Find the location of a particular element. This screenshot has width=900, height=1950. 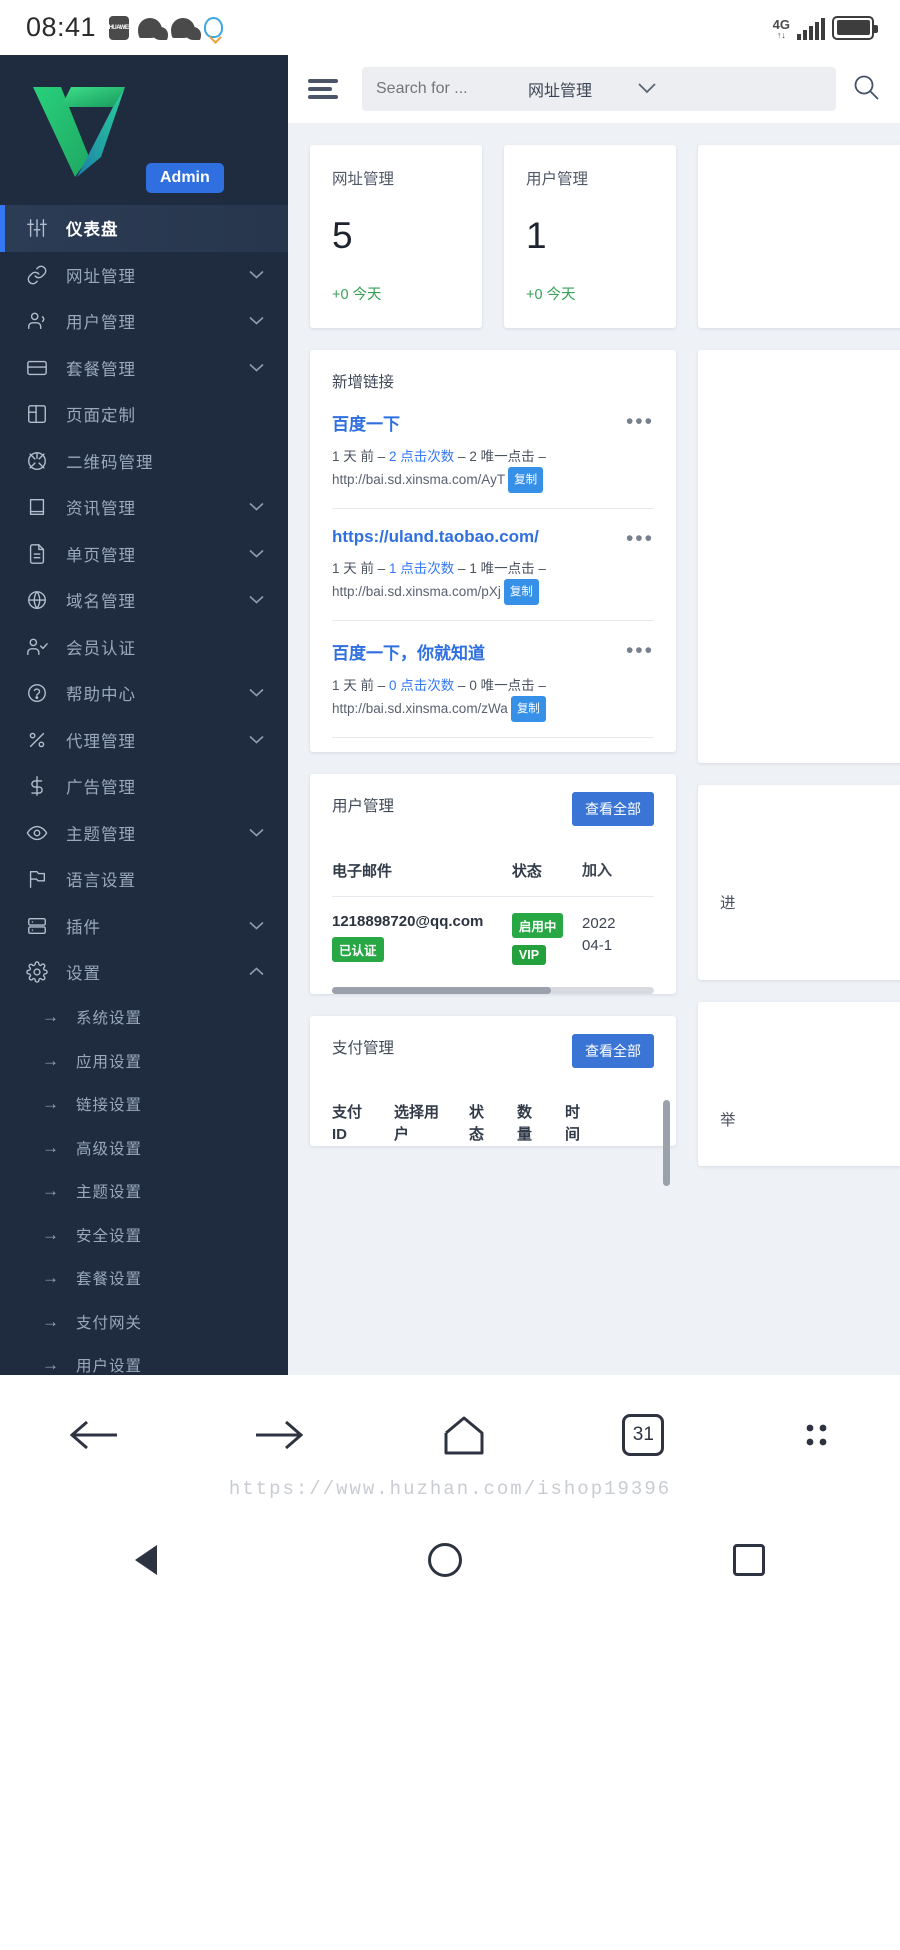

column-pay-id-l2: ID is located at coordinates (339, 1134).